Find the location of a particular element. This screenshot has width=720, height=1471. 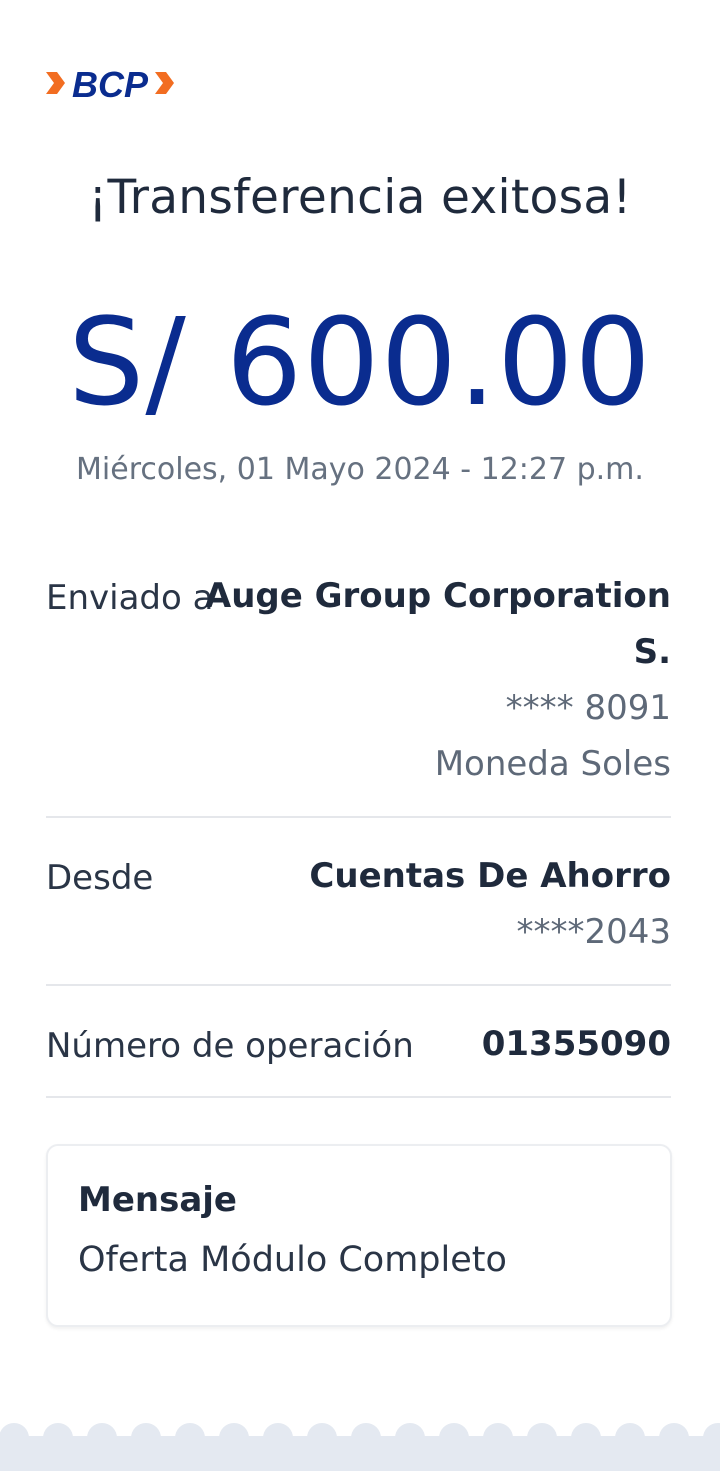

recipient-label: Enviado a is located at coordinates (130, 598).